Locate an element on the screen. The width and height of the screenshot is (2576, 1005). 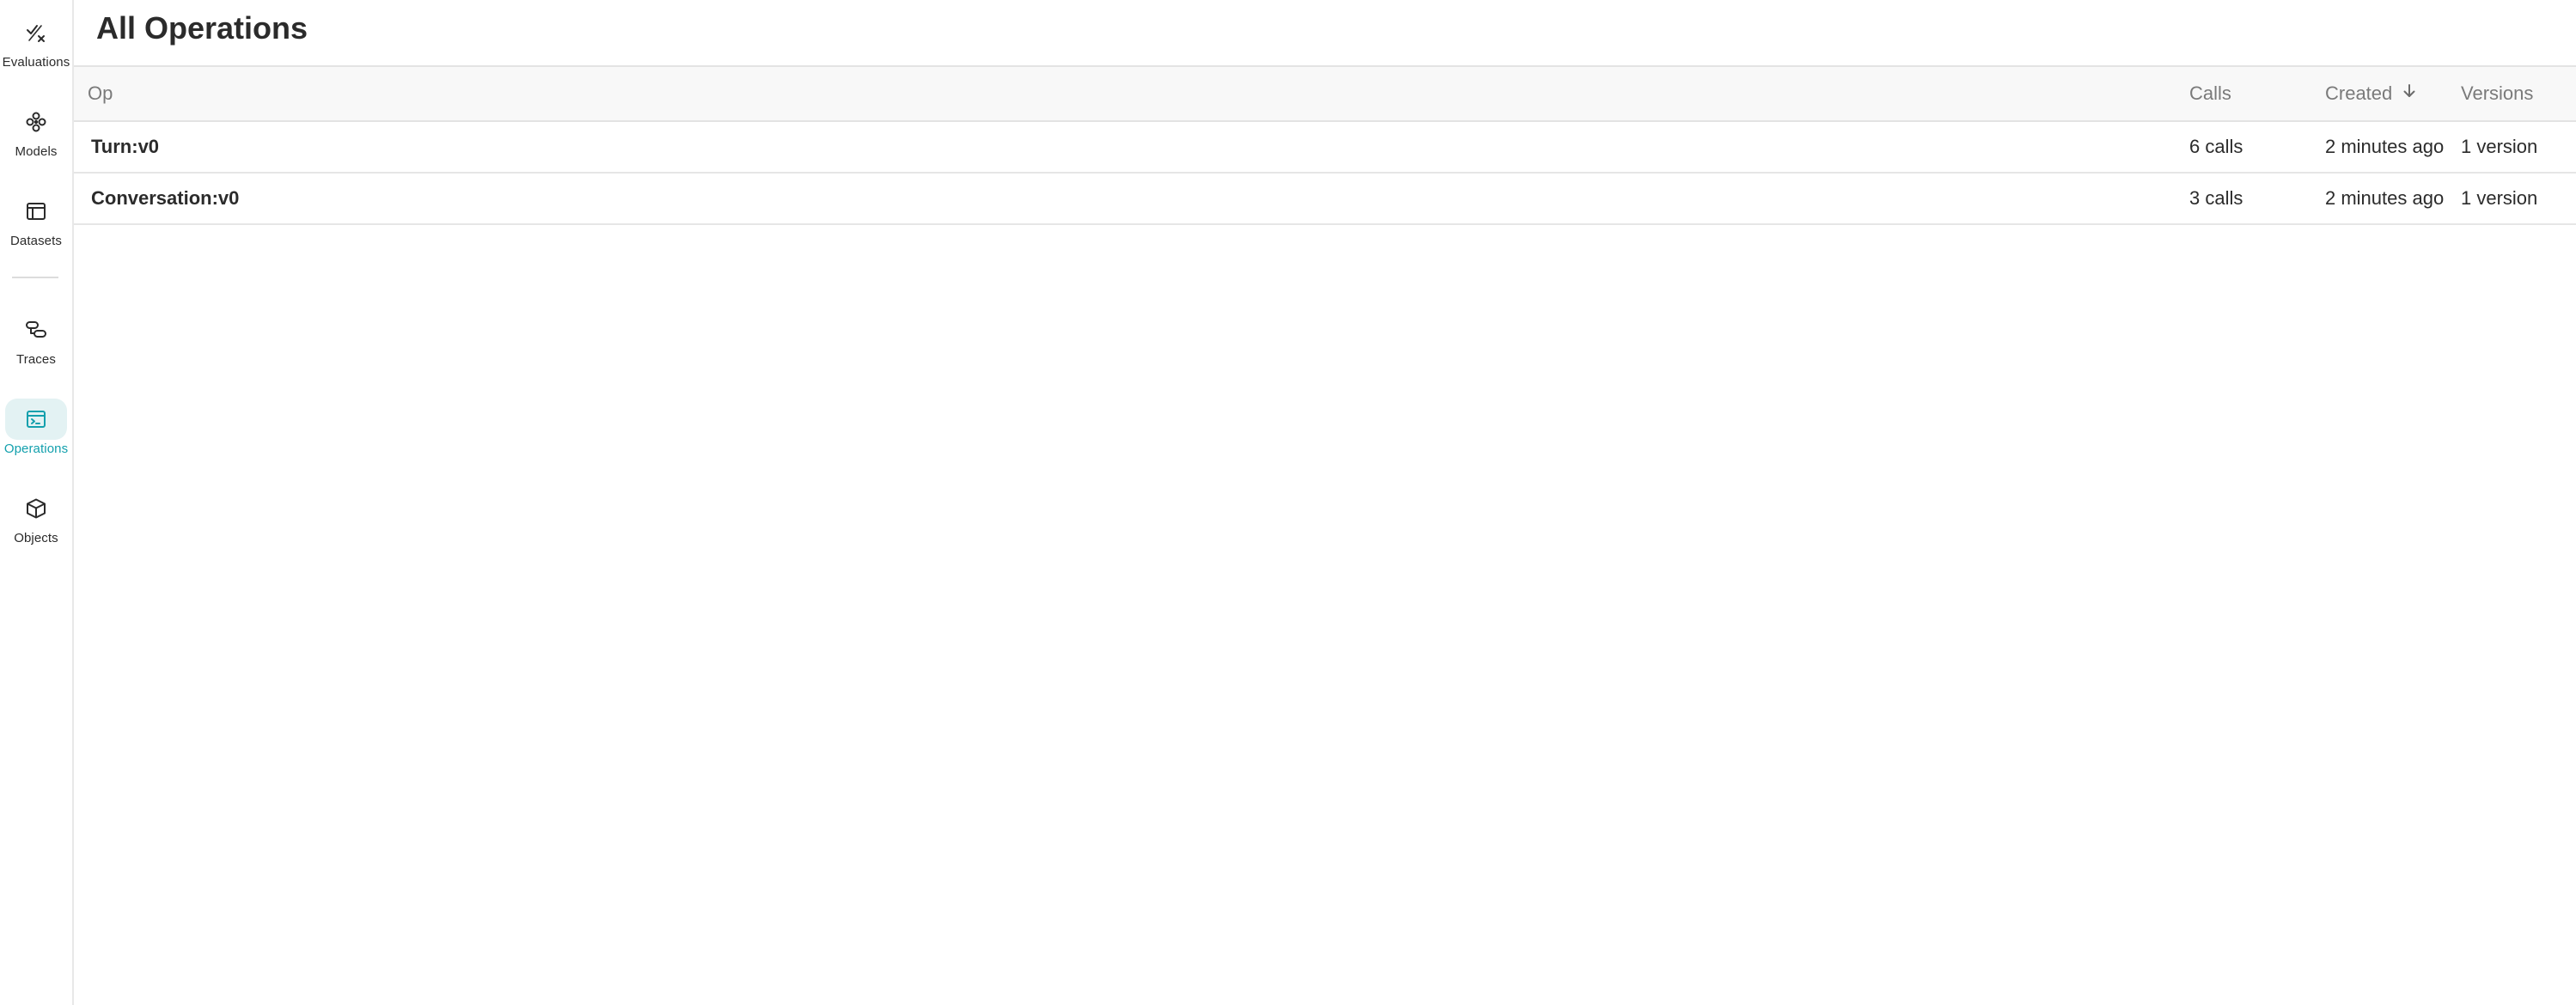
models-icon-wrap is located at coordinates (36, 122).